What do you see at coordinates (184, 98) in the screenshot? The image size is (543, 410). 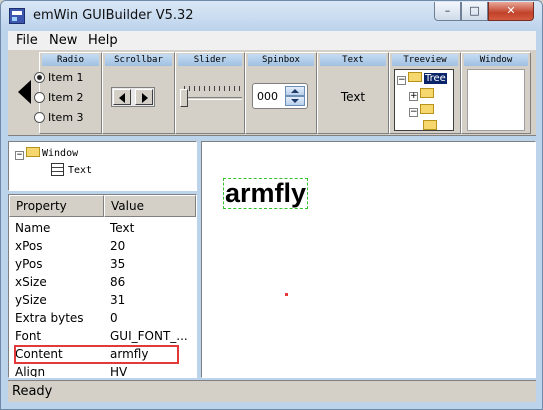 I see `slider-thumb-icon` at bounding box center [184, 98].